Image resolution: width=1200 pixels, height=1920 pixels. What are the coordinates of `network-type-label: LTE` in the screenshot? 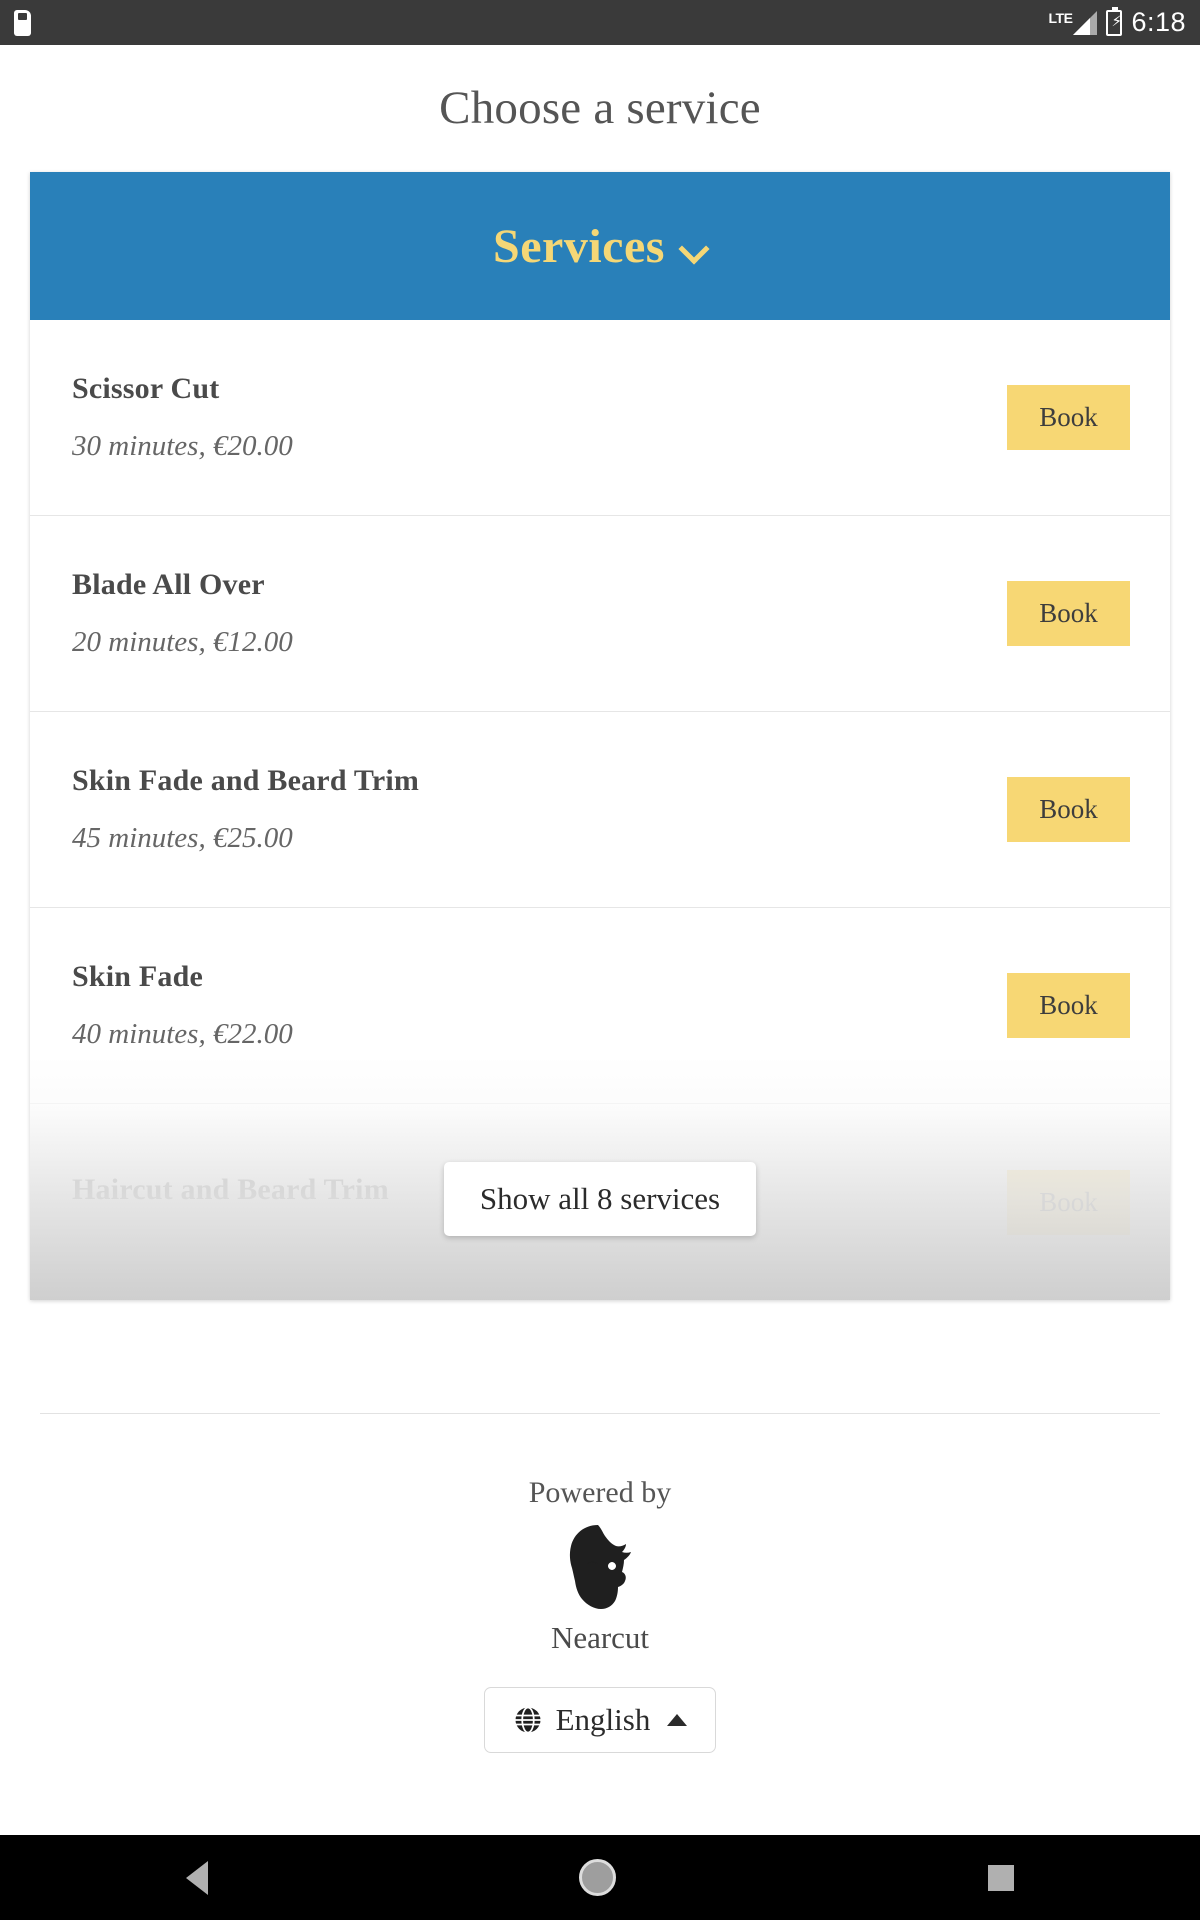 It's located at (1060, 17).